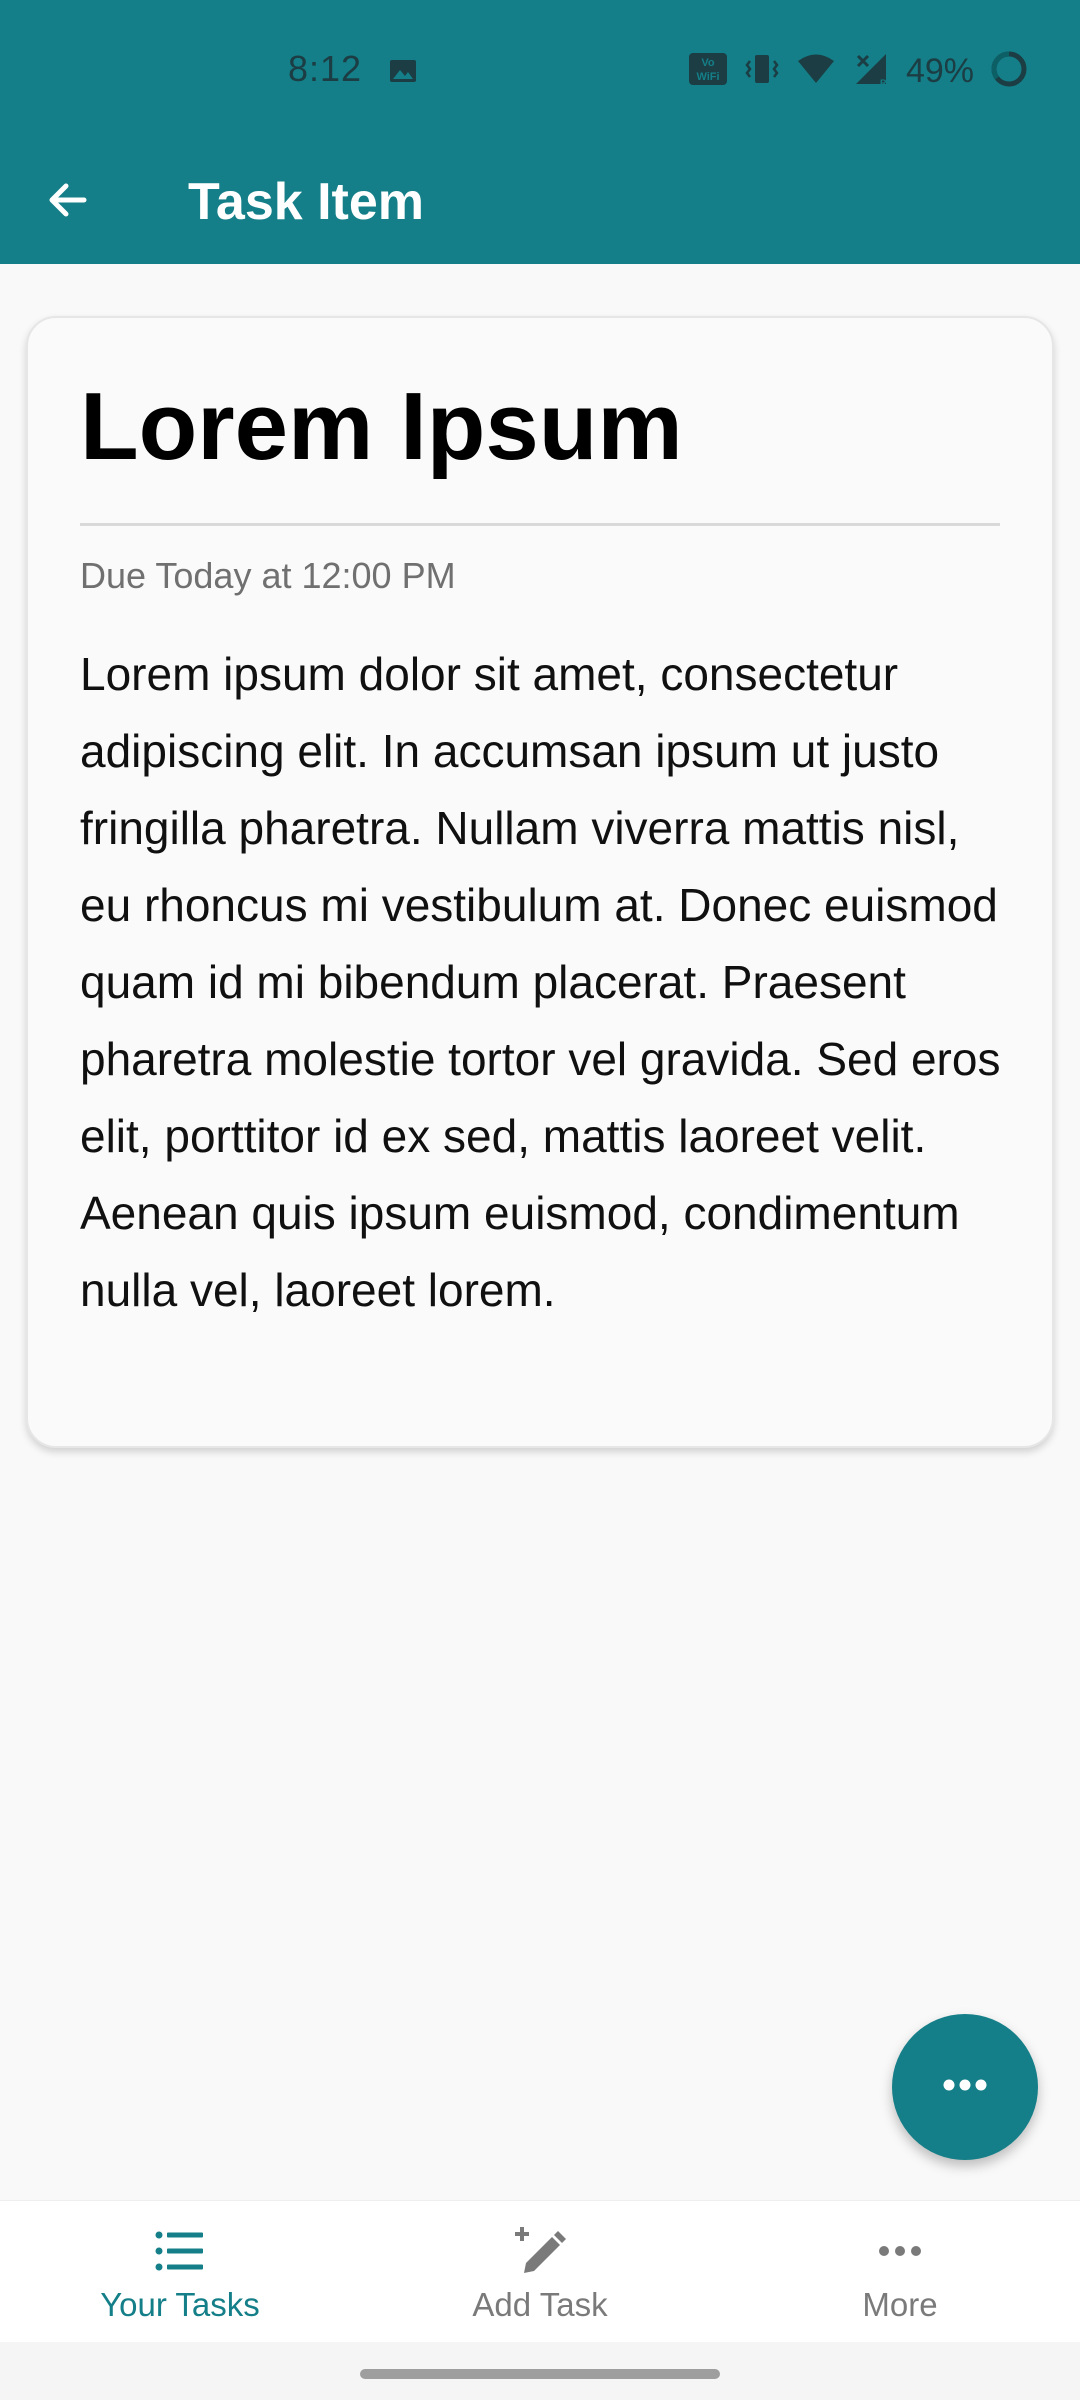  Describe the element at coordinates (939, 70) in the screenshot. I see `battery-percent: 49%` at that location.